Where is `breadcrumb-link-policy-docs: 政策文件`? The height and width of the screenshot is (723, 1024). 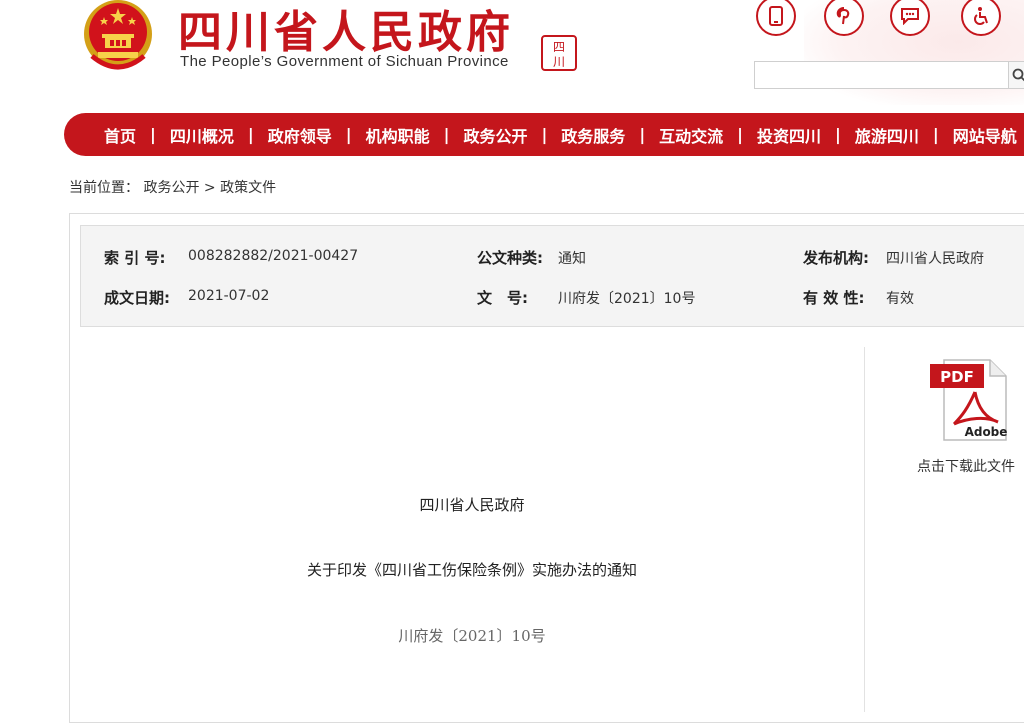 breadcrumb-link-policy-docs: 政策文件 is located at coordinates (248, 188).